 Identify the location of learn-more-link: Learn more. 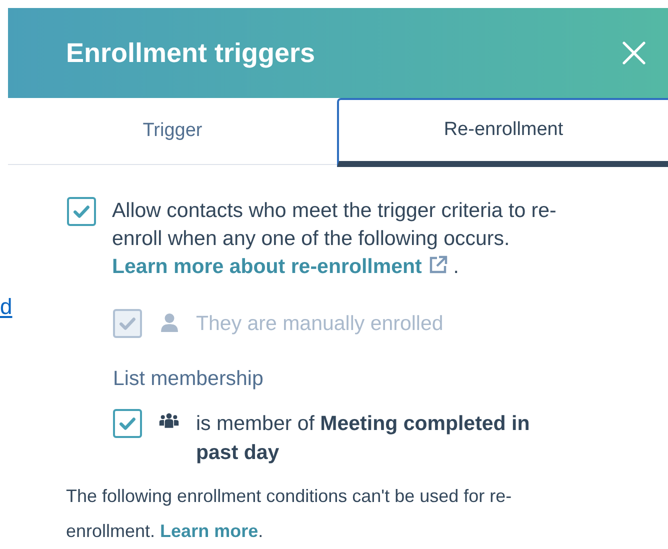
(209, 531).